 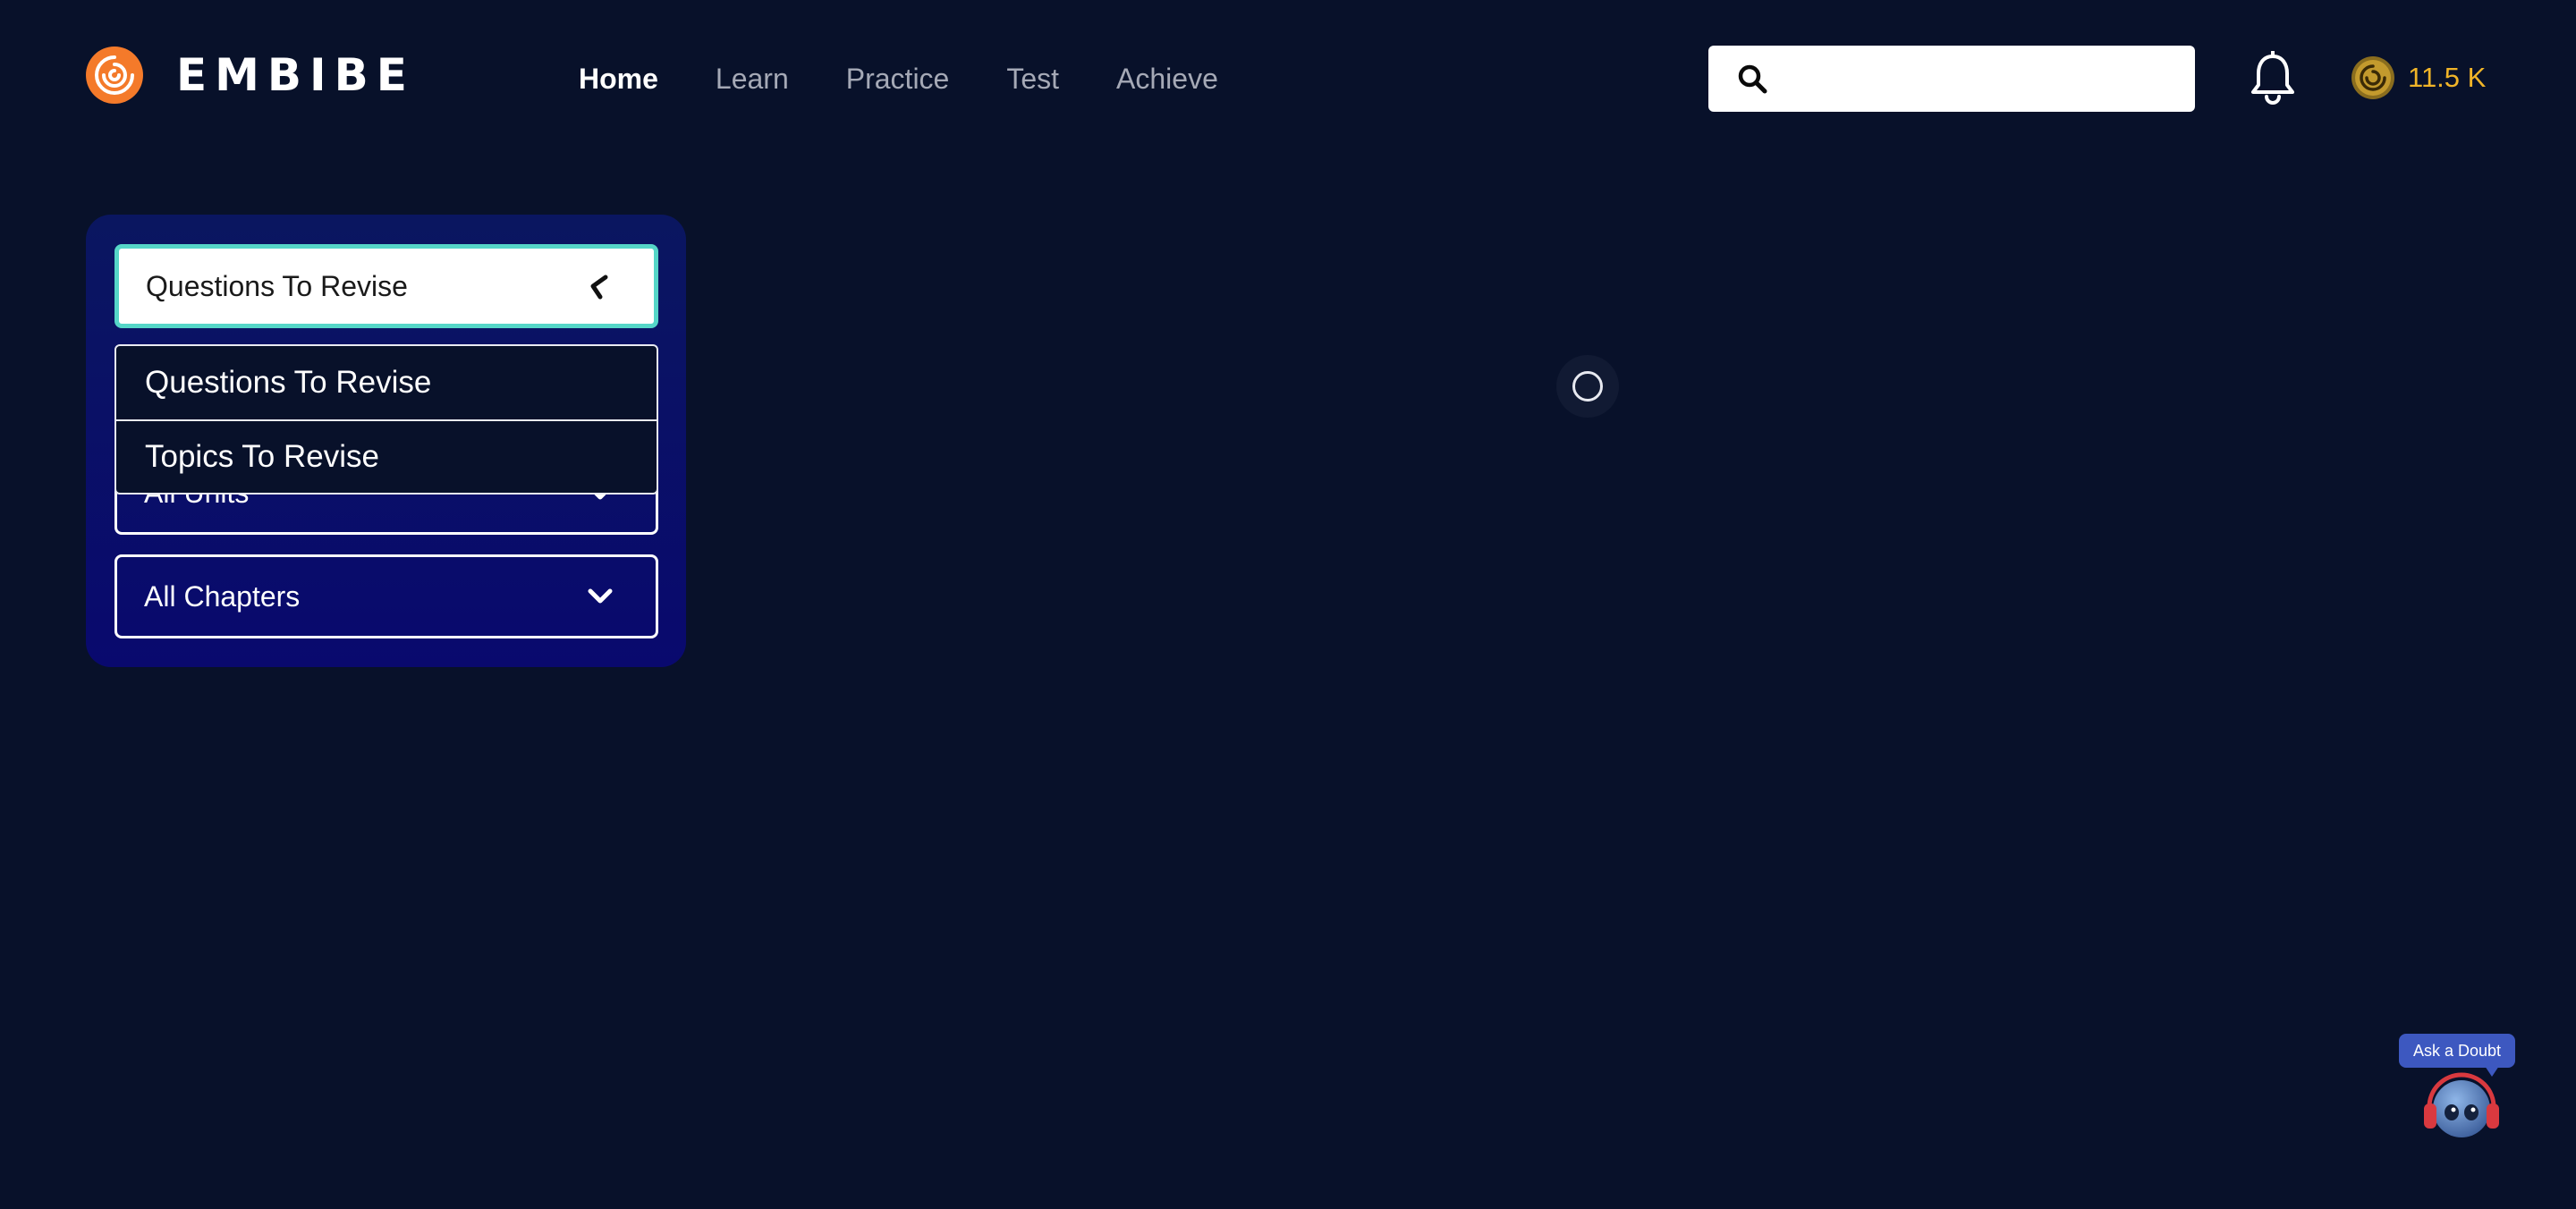 What do you see at coordinates (752, 78) in the screenshot?
I see `nav-learn: Learn` at bounding box center [752, 78].